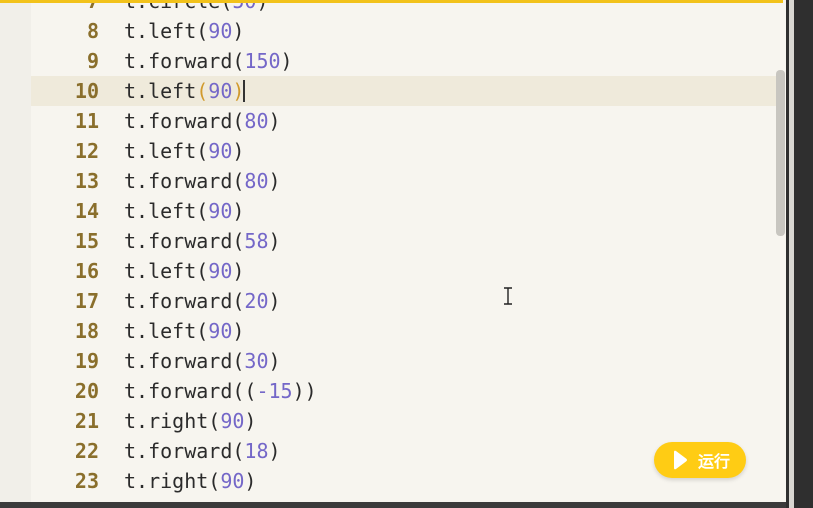 The height and width of the screenshot is (508, 813). What do you see at coordinates (714, 461) in the screenshot?
I see `run-button-label: 运行` at bounding box center [714, 461].